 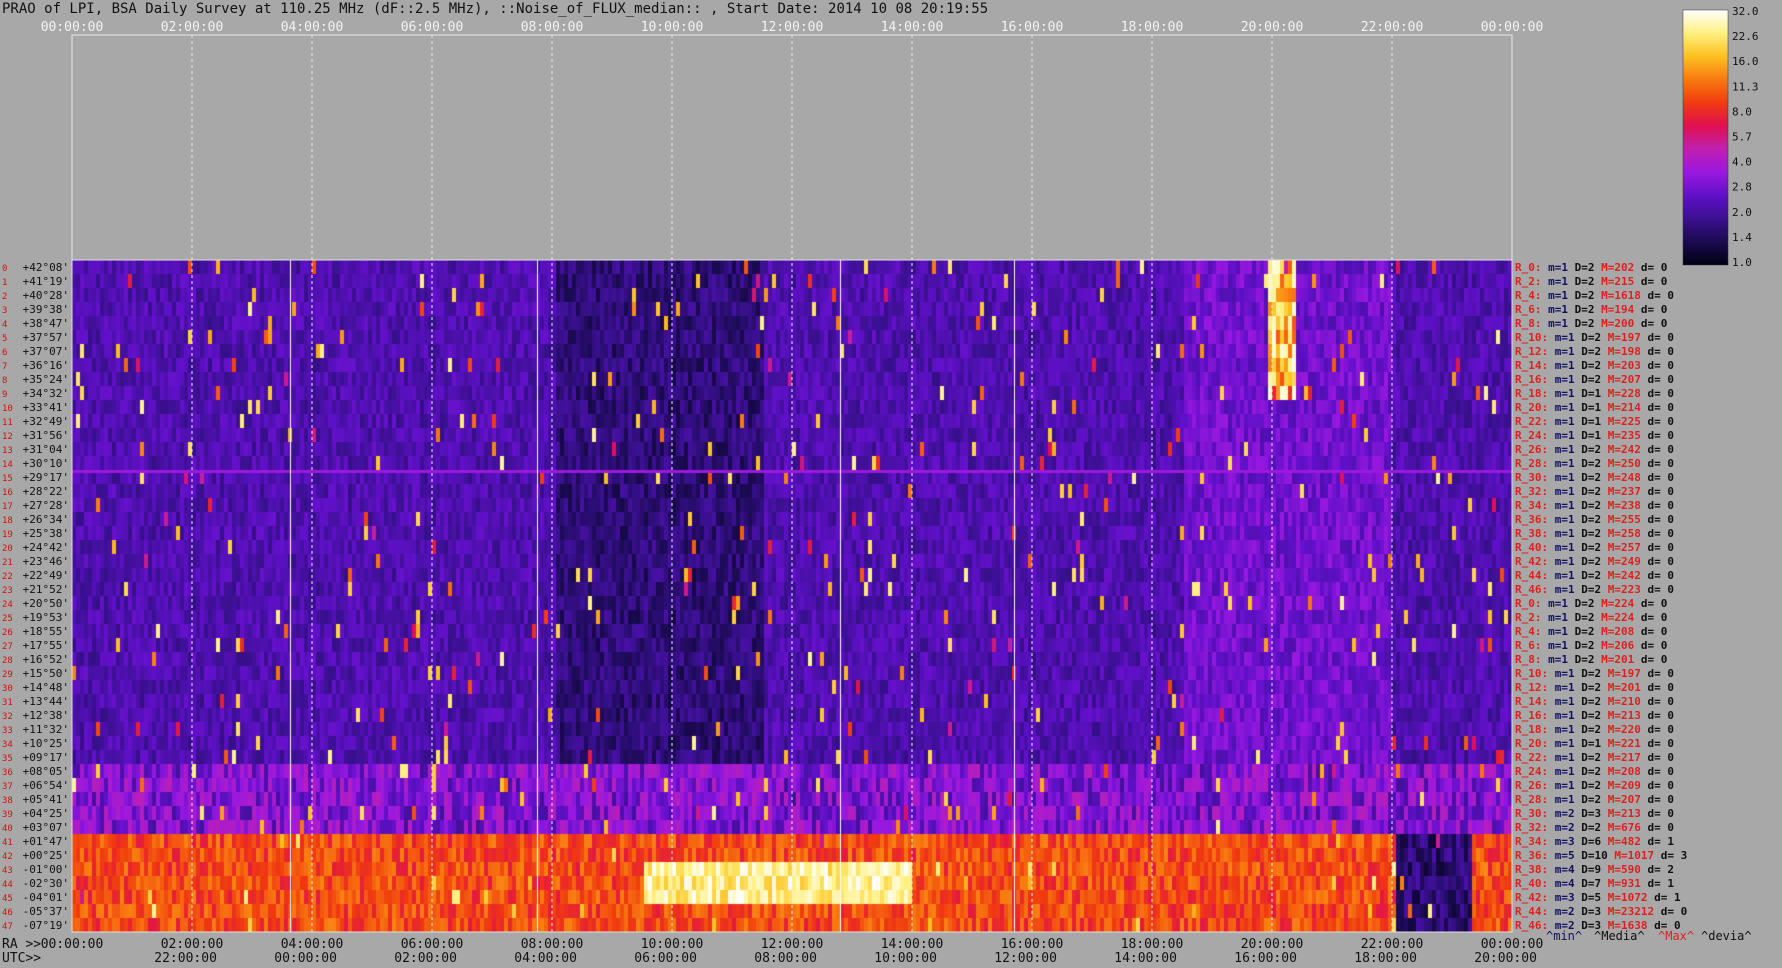 I want to click on row-stat-part: M=237, so click(x=1621, y=491).